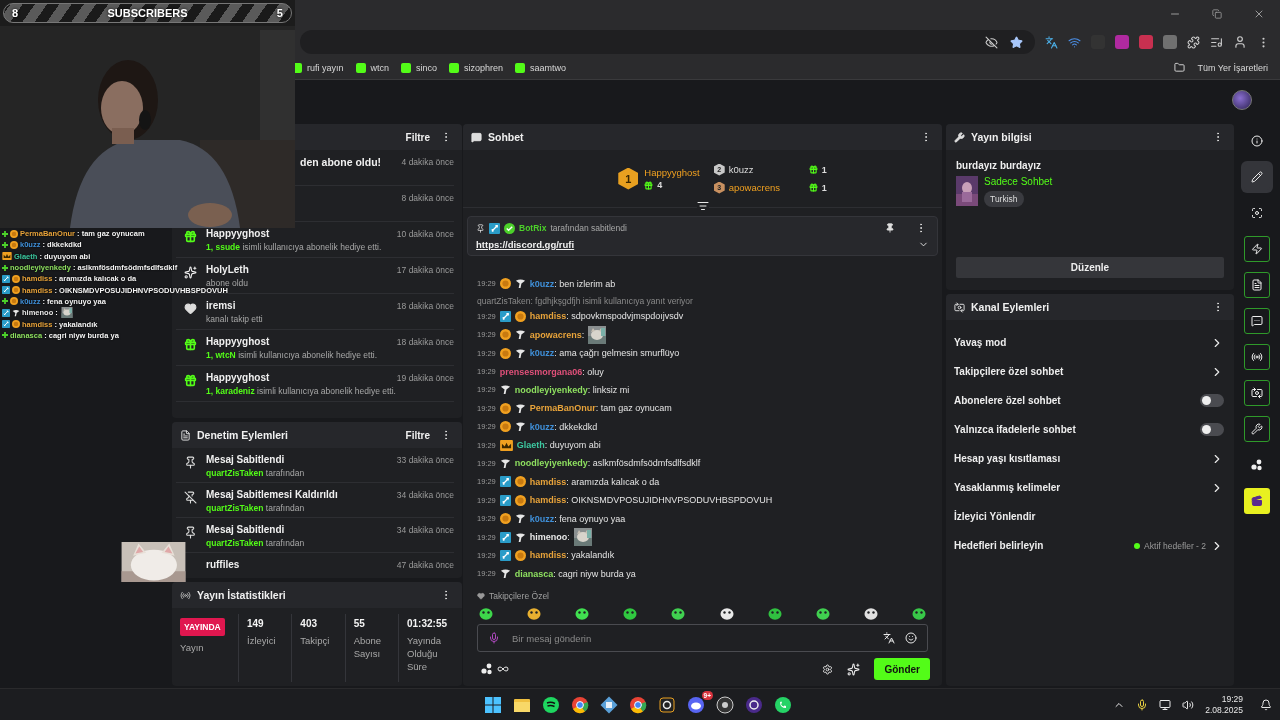 The image size is (1280, 720). Describe the element at coordinates (525, 244) in the screenshot. I see `discord-link: https://discord.gg/rufi` at that location.